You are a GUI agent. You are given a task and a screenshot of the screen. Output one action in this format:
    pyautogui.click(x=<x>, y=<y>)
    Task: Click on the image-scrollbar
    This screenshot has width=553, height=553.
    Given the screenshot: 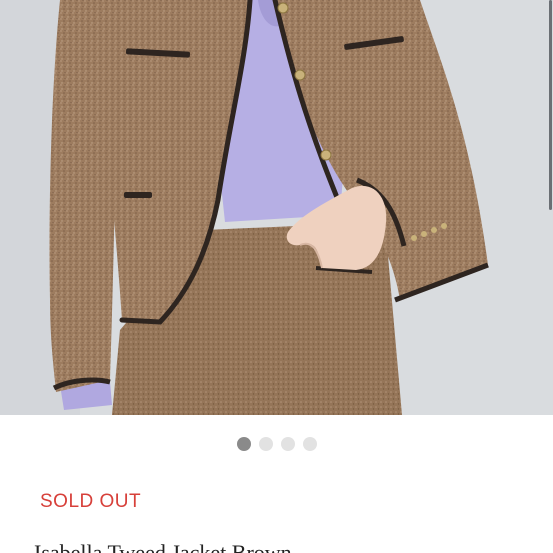 What is the action you would take?
    pyautogui.click(x=550, y=207)
    